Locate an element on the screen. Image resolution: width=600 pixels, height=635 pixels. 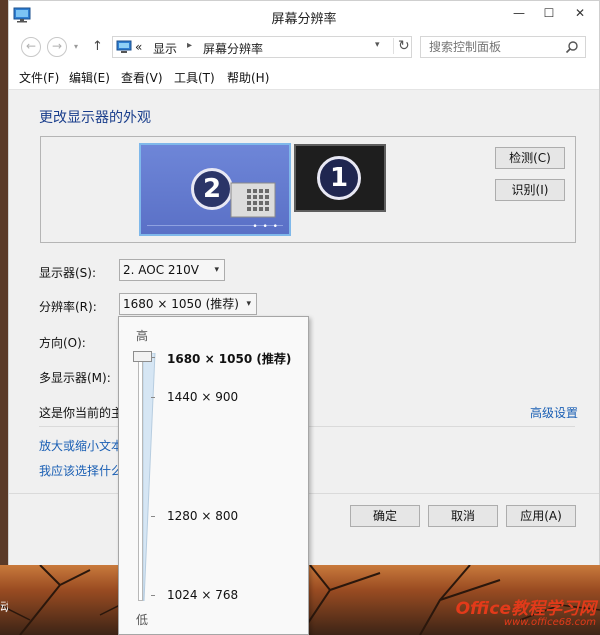
desktop-label: 动 is located at coordinates (4, 607).